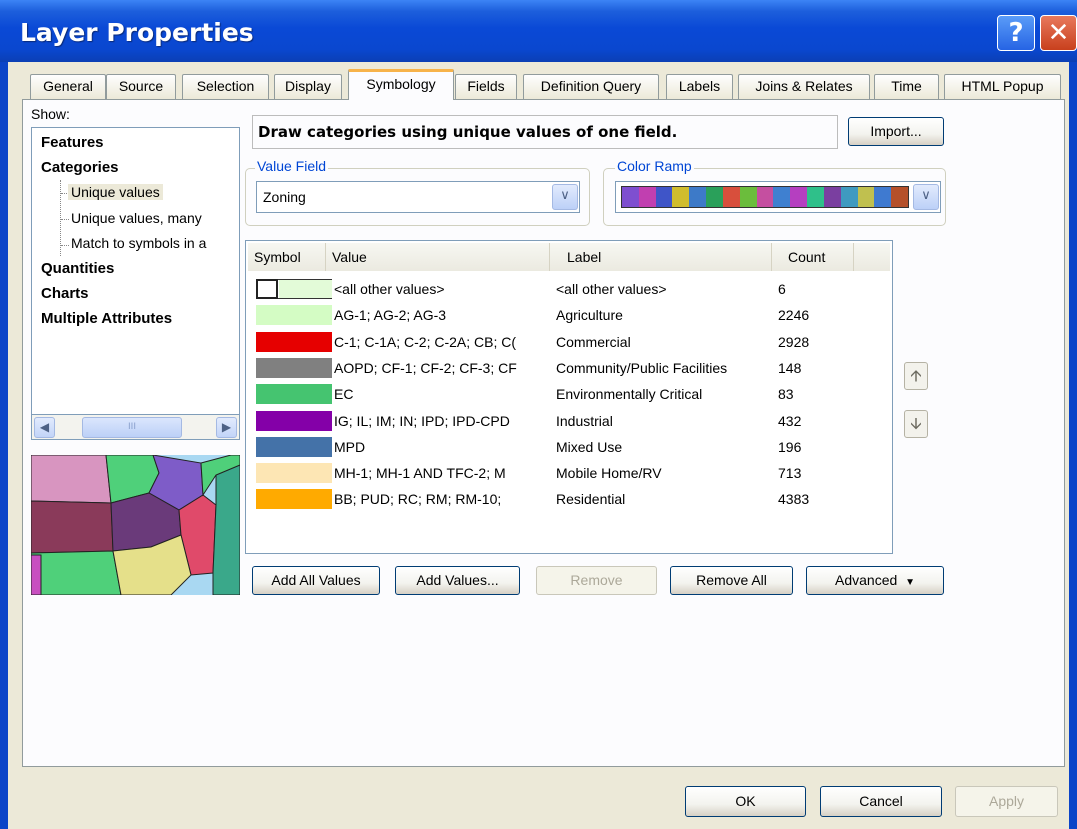 Image resolution: width=1077 pixels, height=829 pixels. I want to click on value-cell: <all other values>, so click(443, 289).